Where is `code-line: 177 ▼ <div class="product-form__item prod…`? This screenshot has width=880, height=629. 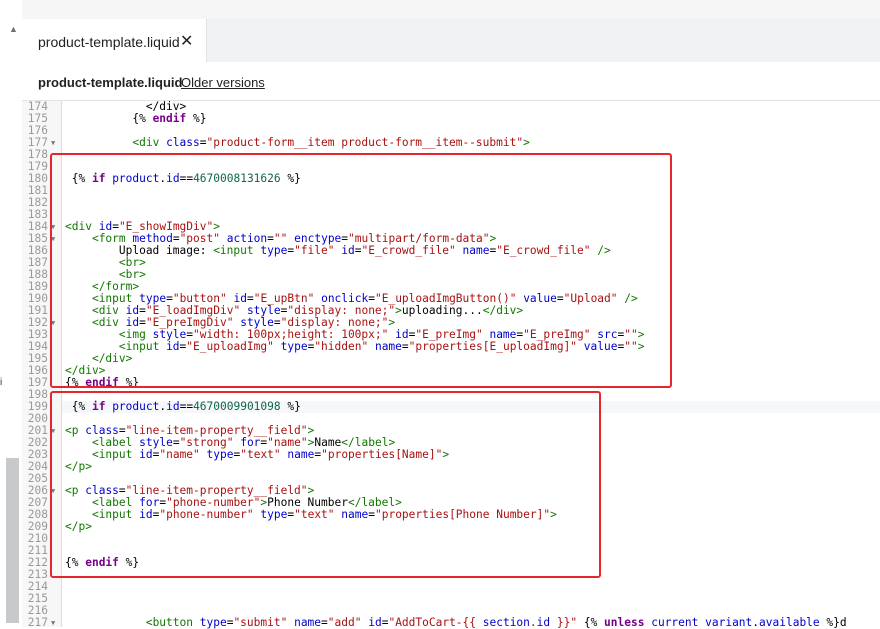
code-line: 177 ▼ <div class="product-form__item prod… is located at coordinates (451, 143).